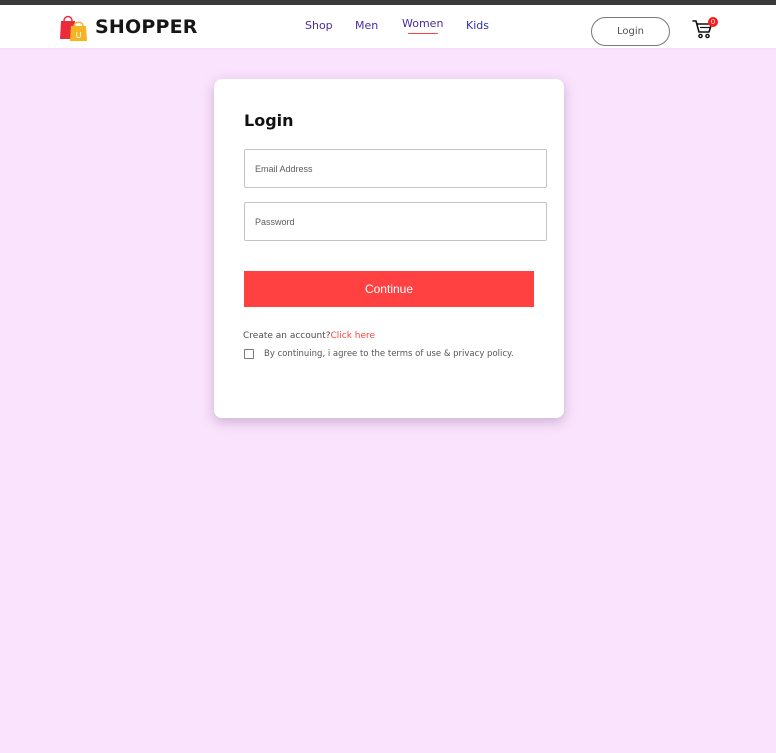 The height and width of the screenshot is (753, 776). What do you see at coordinates (705, 28) in the screenshot?
I see `cart-button: 0` at bounding box center [705, 28].